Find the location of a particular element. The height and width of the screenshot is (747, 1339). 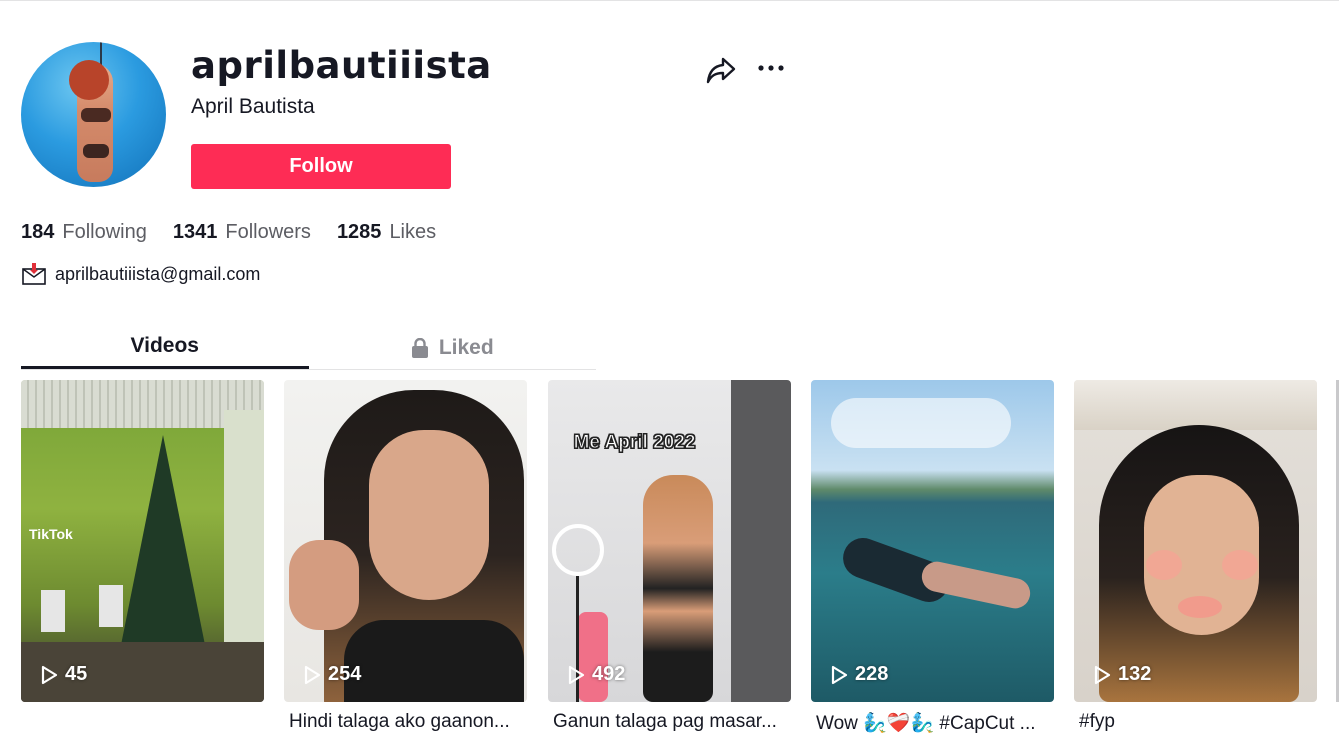

avatar is located at coordinates (93, 114).